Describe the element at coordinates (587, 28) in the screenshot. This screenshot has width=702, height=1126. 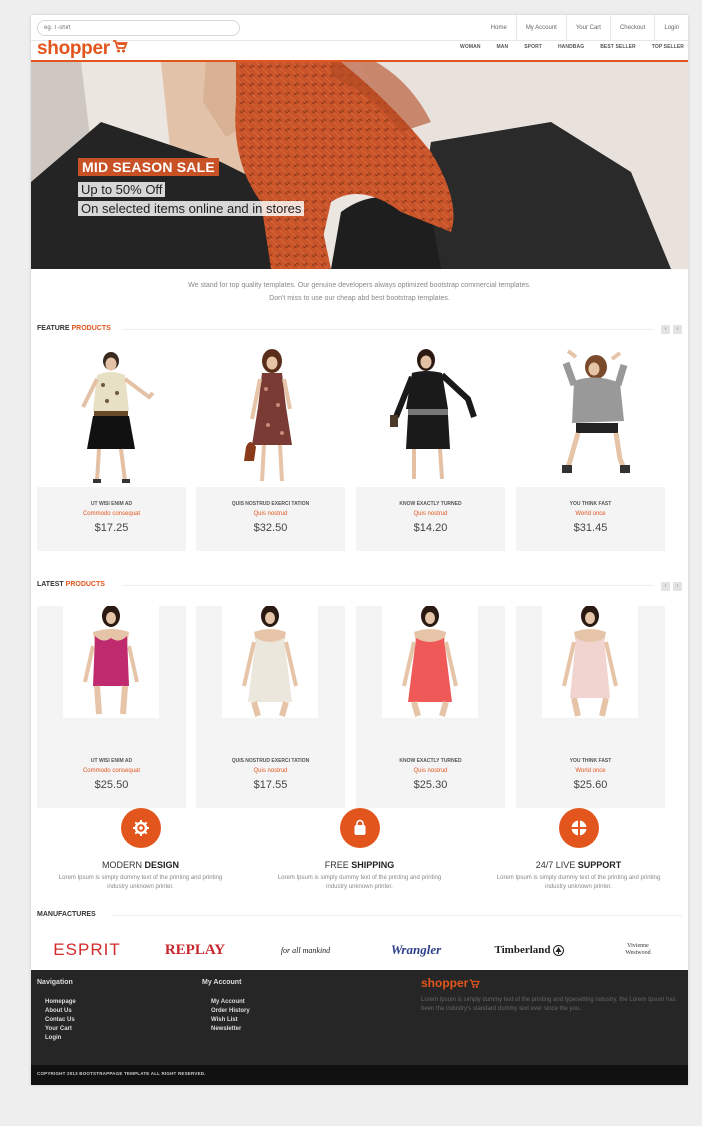
I see `top-link-your-cart: Your Cart` at that location.